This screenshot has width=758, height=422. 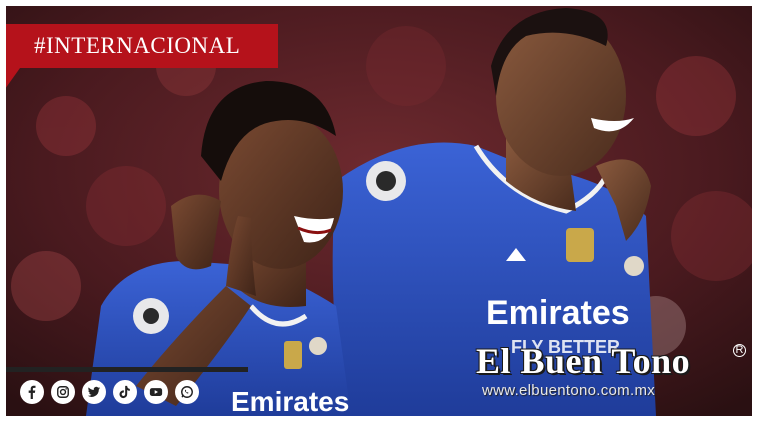 What do you see at coordinates (127, 369) in the screenshot?
I see `social-divider-line` at bounding box center [127, 369].